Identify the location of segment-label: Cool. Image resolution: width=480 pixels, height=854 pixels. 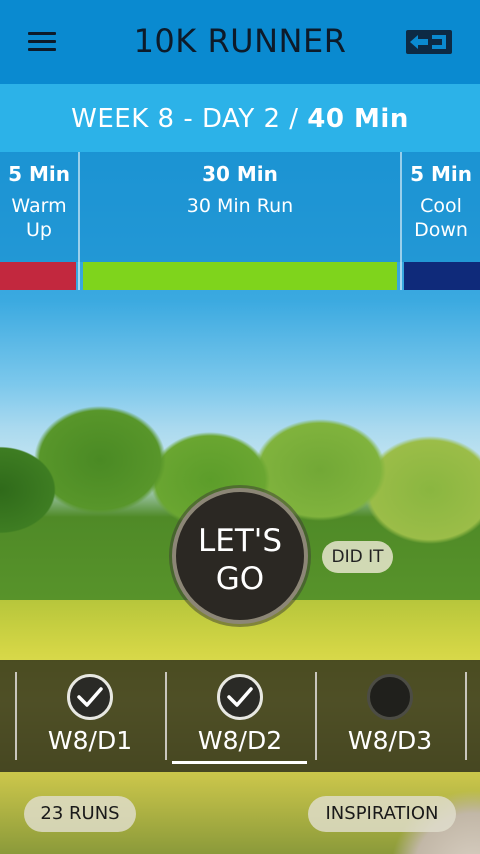
(441, 206).